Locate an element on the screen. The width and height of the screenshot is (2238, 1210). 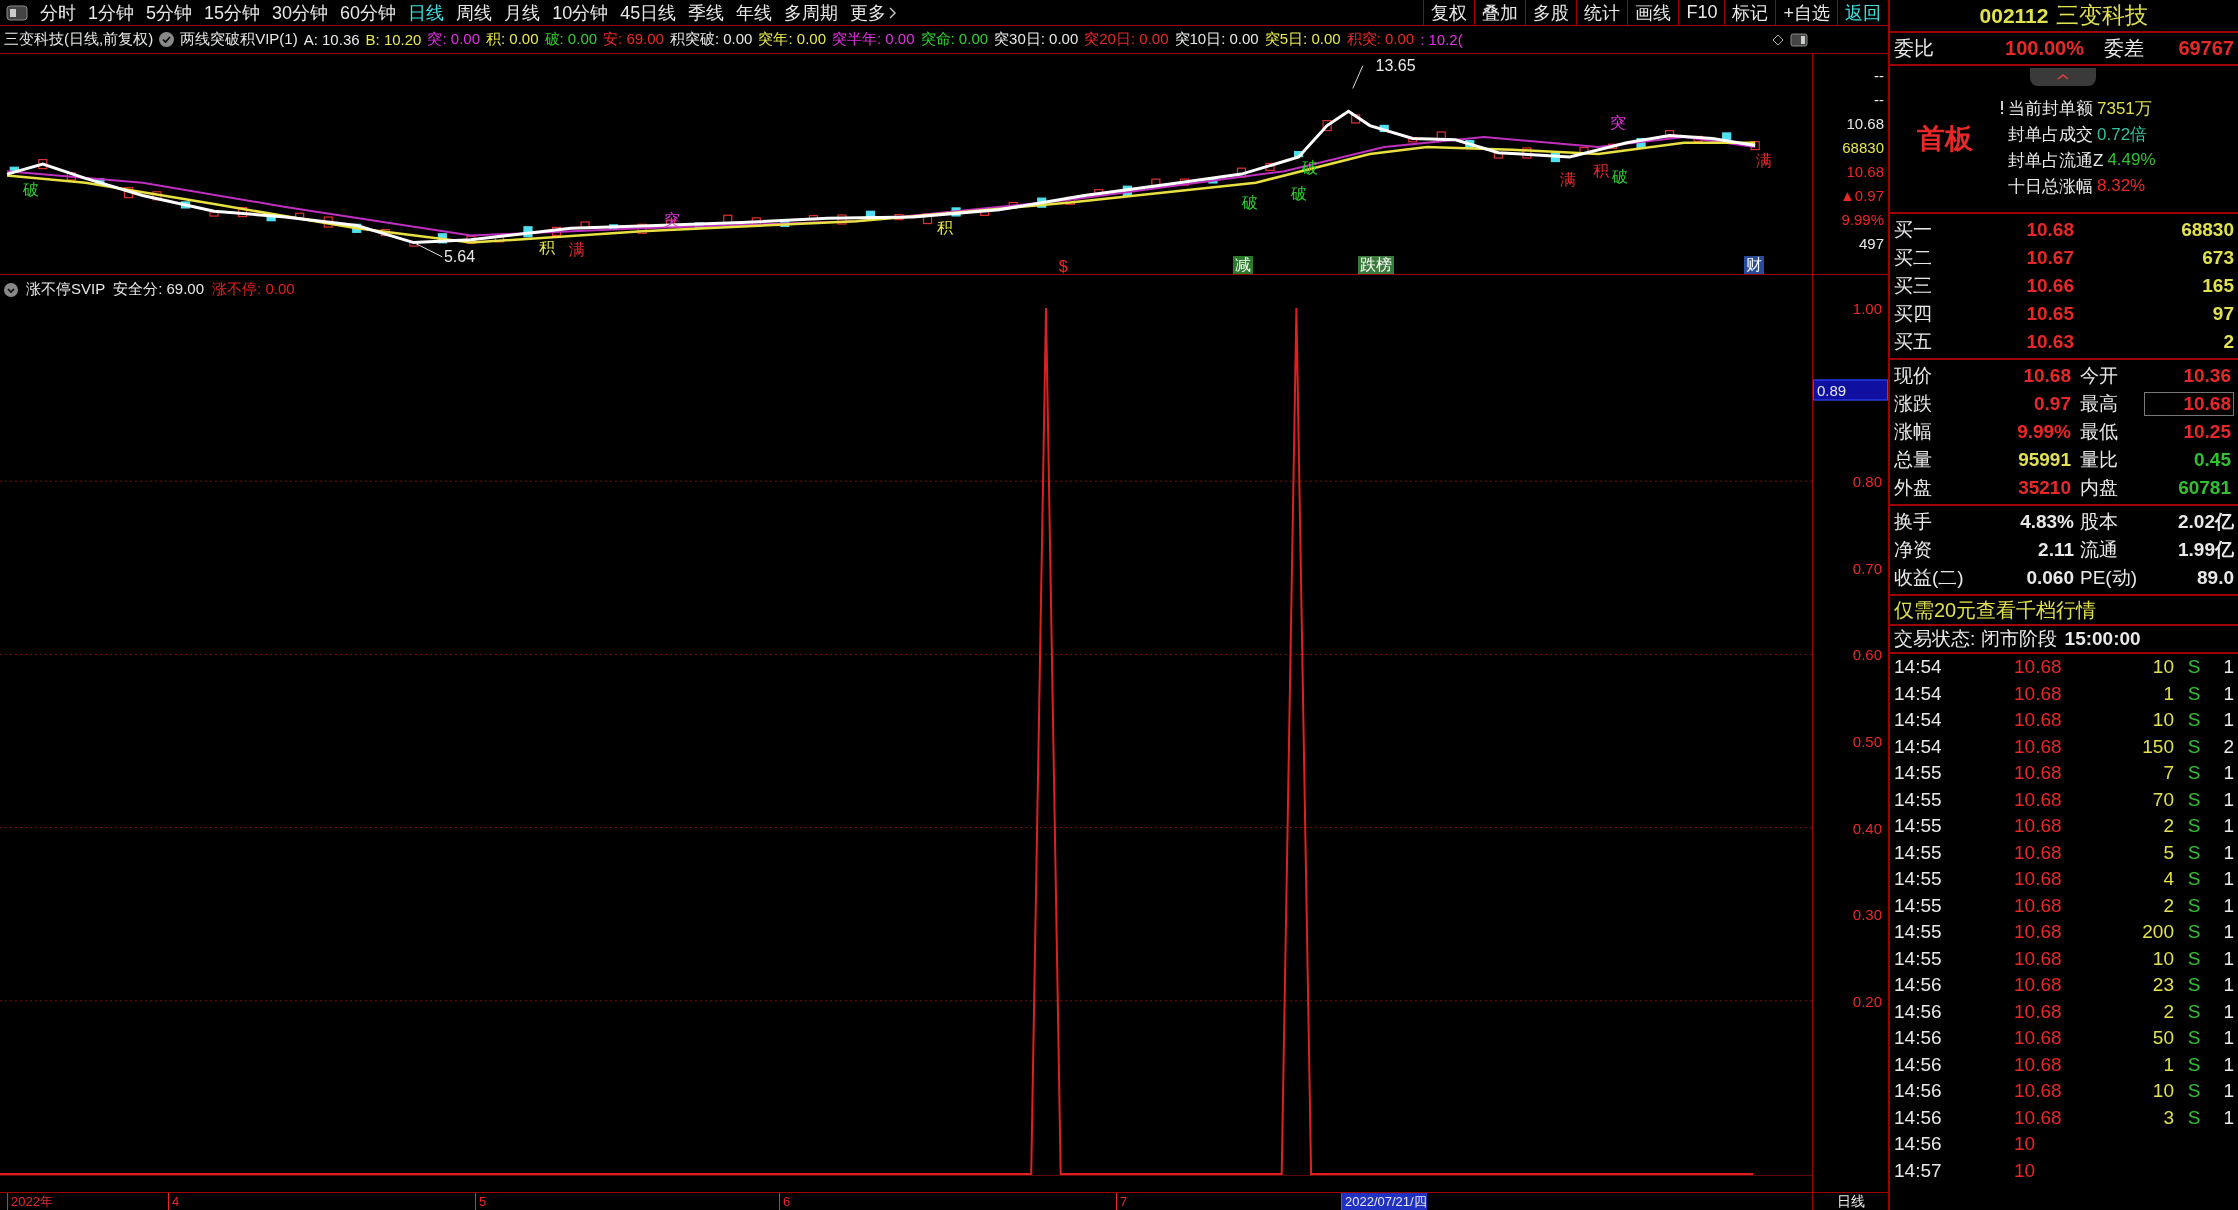
toolbar-button: +自选 is located at coordinates (1806, 13).